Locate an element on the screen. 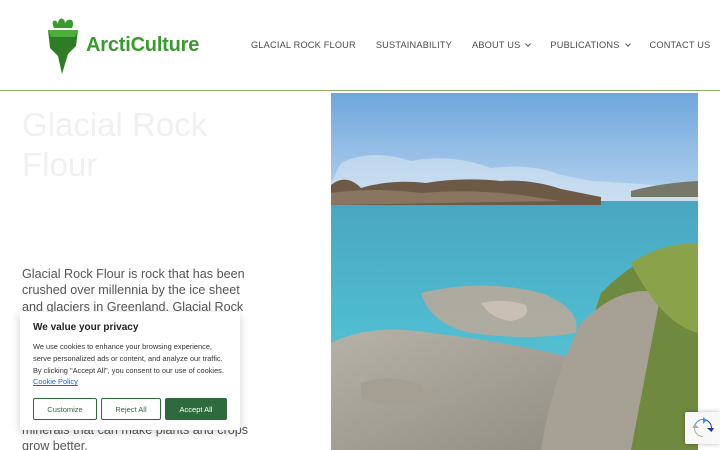 Image resolution: width=720 pixels, height=450 pixels. nav-contact-us: CONTACT US is located at coordinates (680, 45).